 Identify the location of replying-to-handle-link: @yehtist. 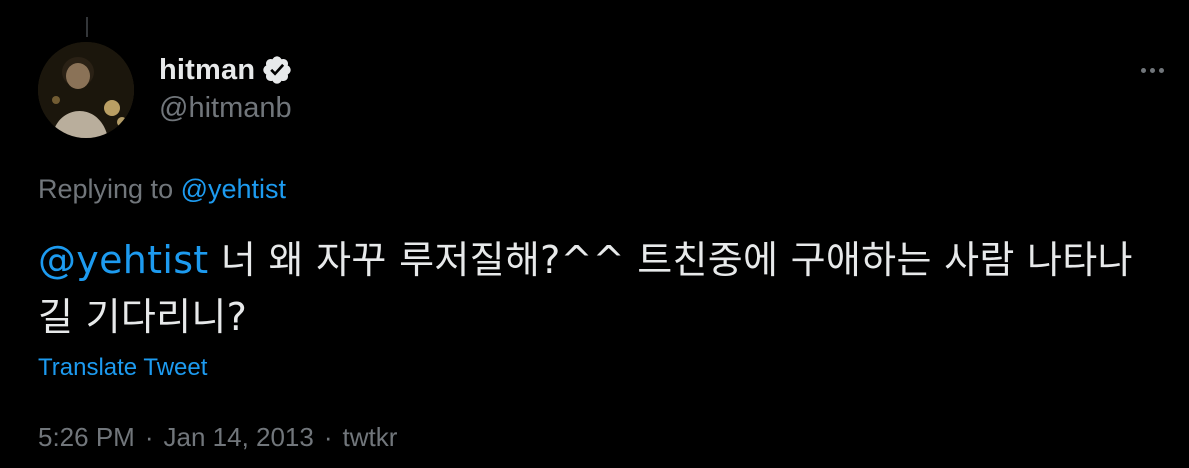
(233, 189).